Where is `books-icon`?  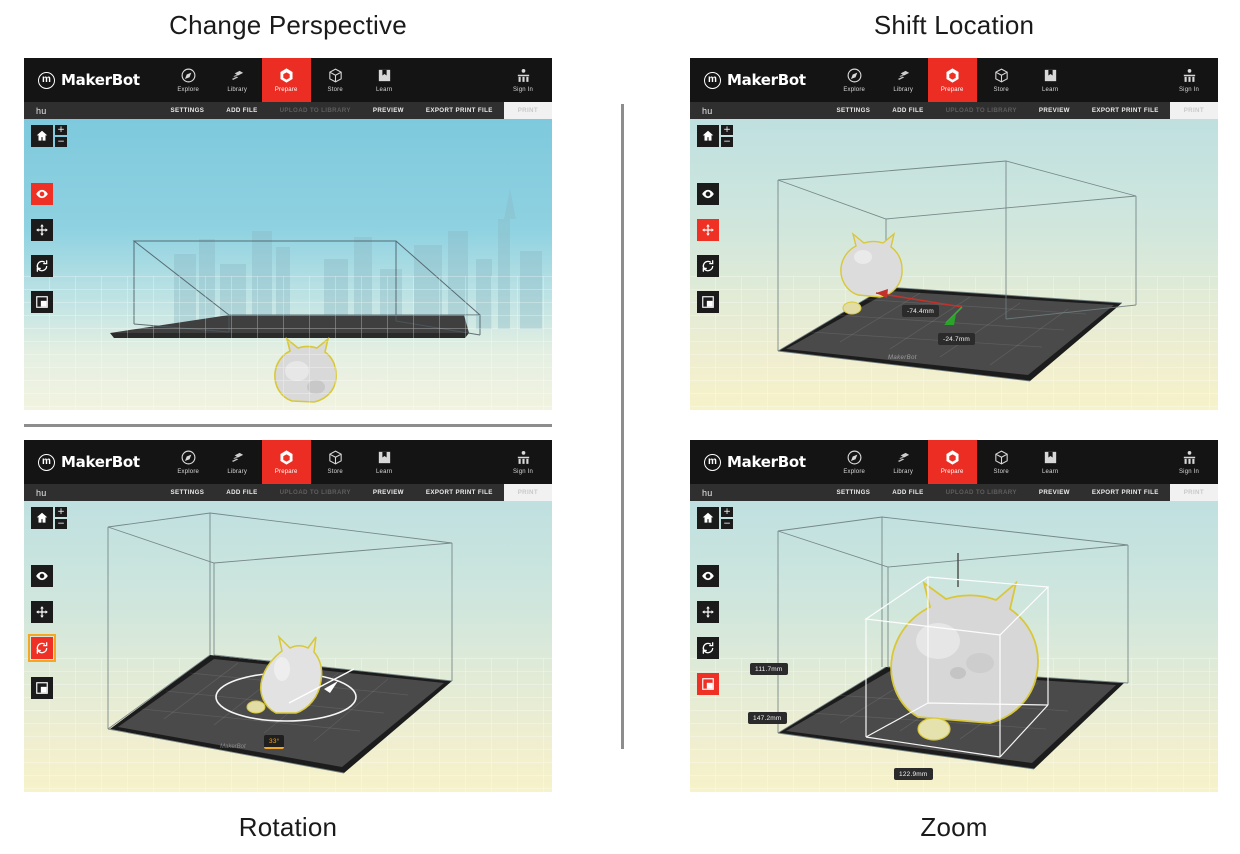 books-icon is located at coordinates (237, 75).